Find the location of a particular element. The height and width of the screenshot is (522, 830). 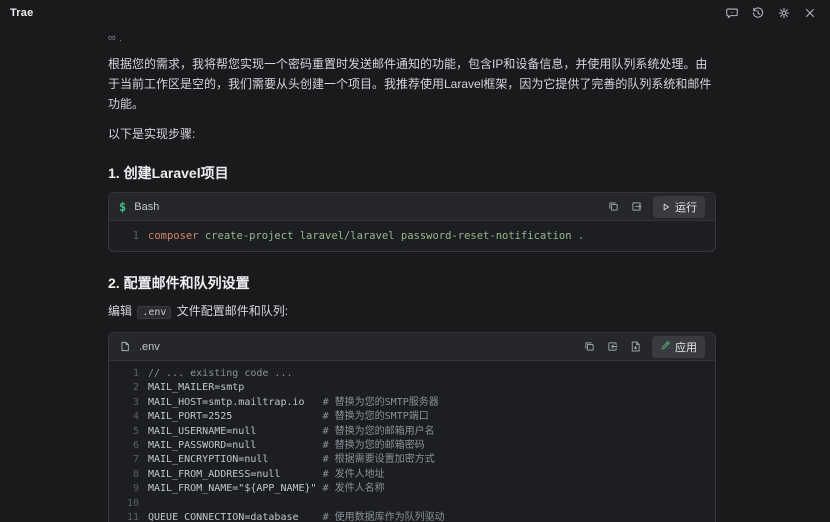

line-number: 10 is located at coordinates (132, 503).